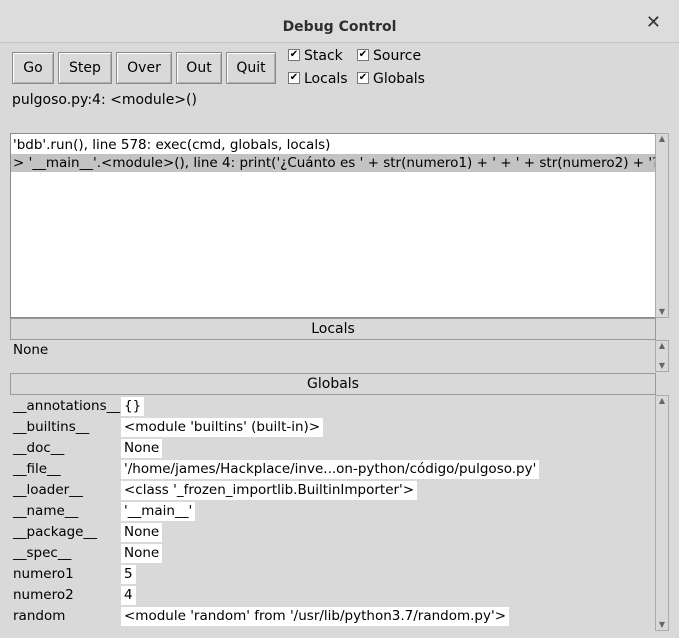  I want to click on out-button: Out, so click(199, 68).